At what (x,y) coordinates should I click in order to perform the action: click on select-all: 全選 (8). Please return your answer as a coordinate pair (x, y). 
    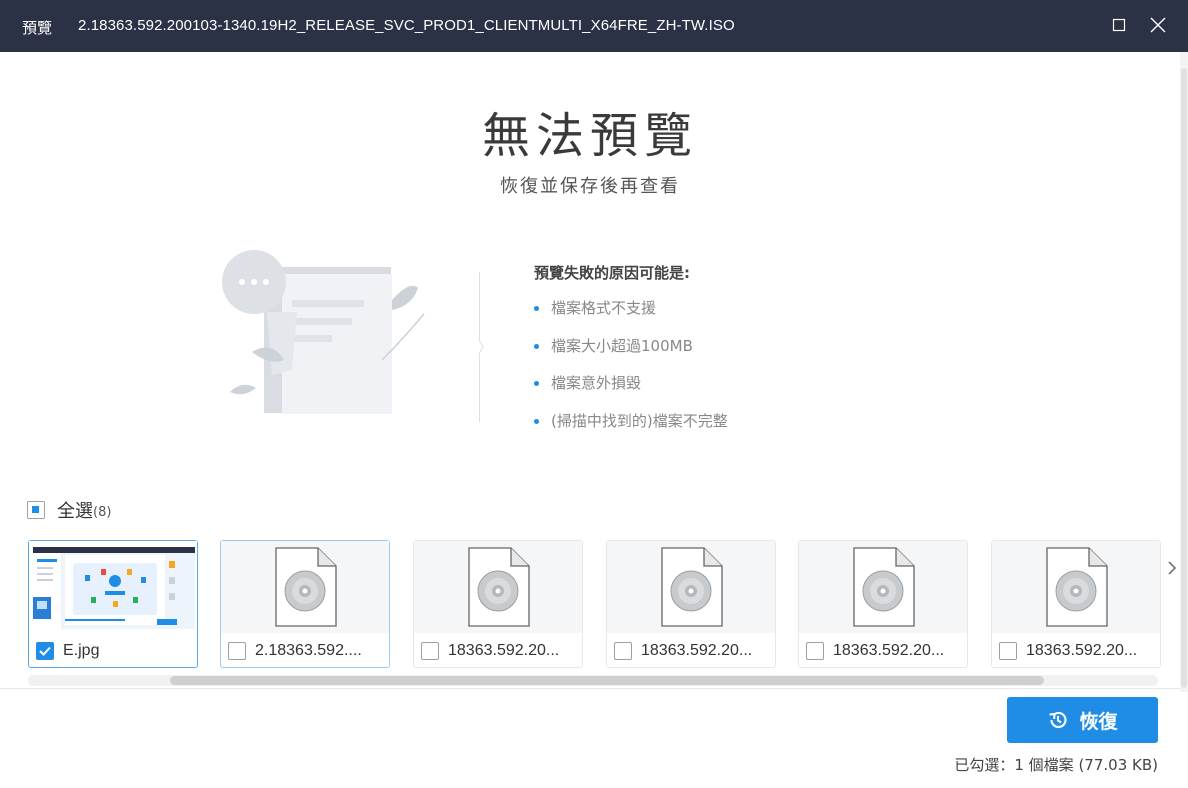
    Looking at the image, I should click on (69, 510).